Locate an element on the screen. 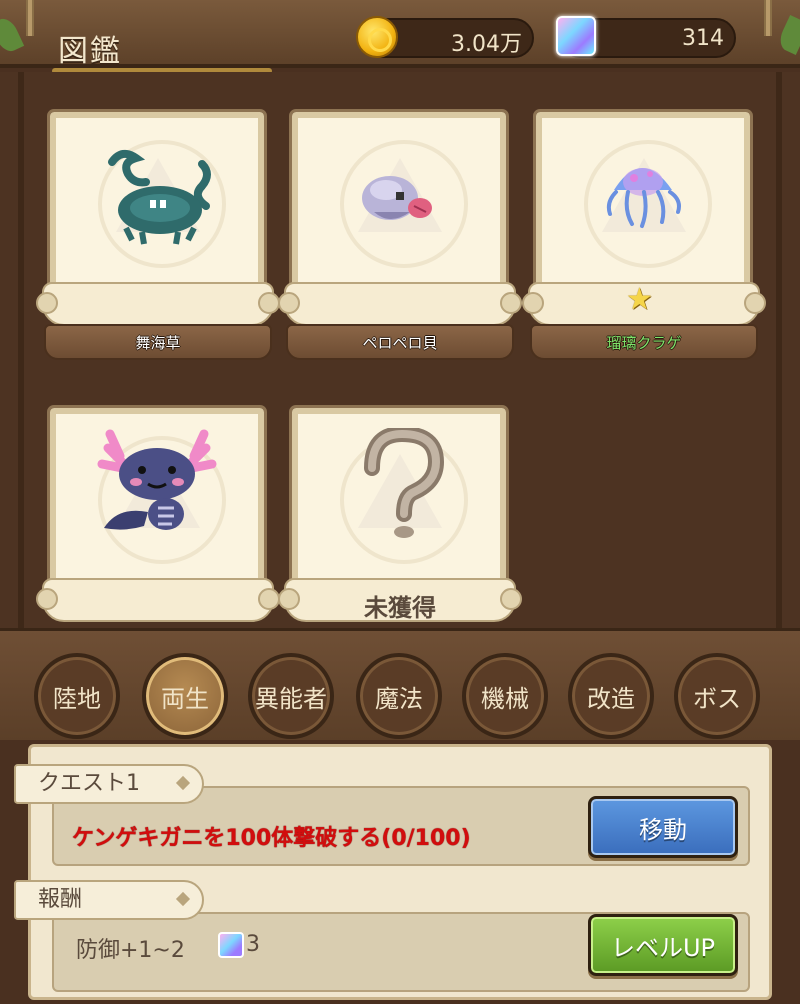 Image resolution: width=800 pixels, height=1004 pixels. star-icon: ★ is located at coordinates (639, 299).